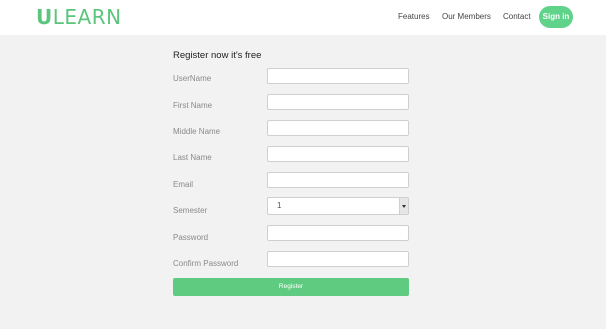  Describe the element at coordinates (87, 17) in the screenshot. I see `logo-text: LEARN` at that location.